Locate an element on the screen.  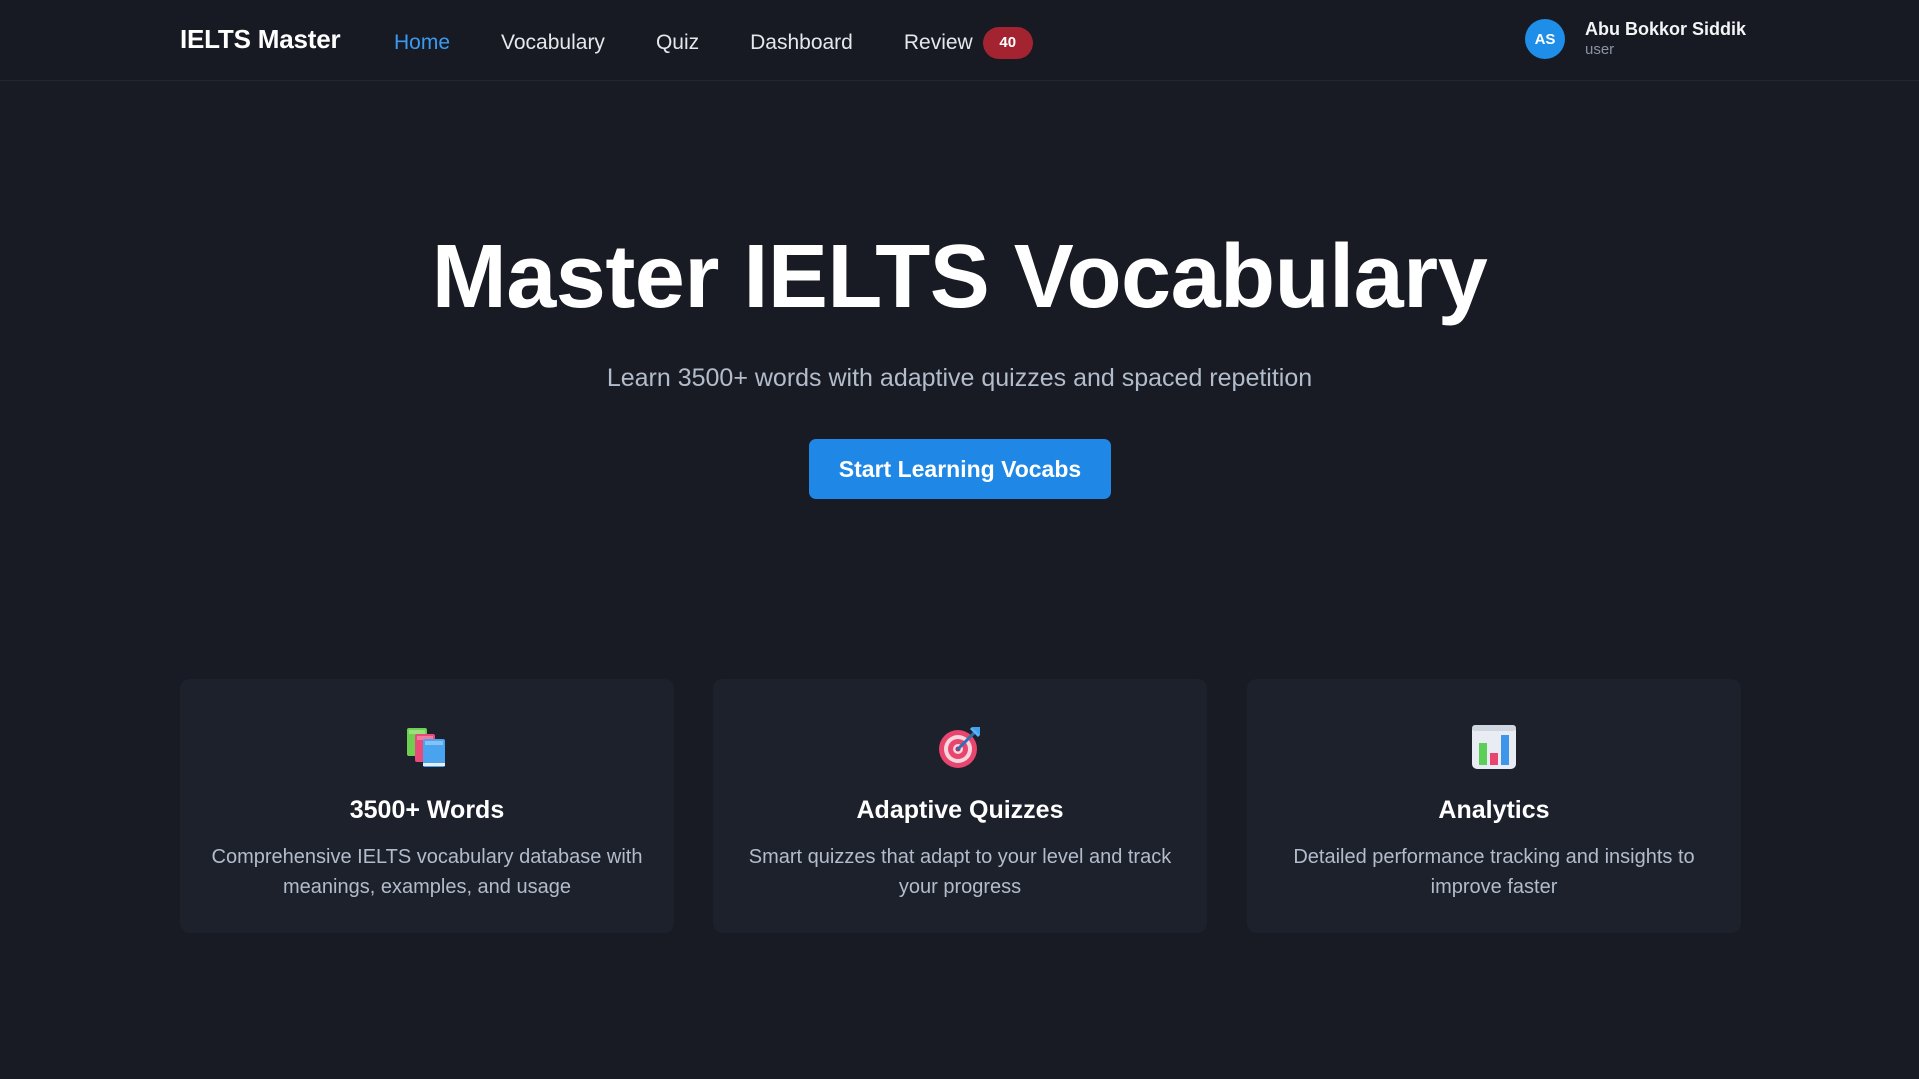
nav-link-review-label: Review is located at coordinates (938, 42).